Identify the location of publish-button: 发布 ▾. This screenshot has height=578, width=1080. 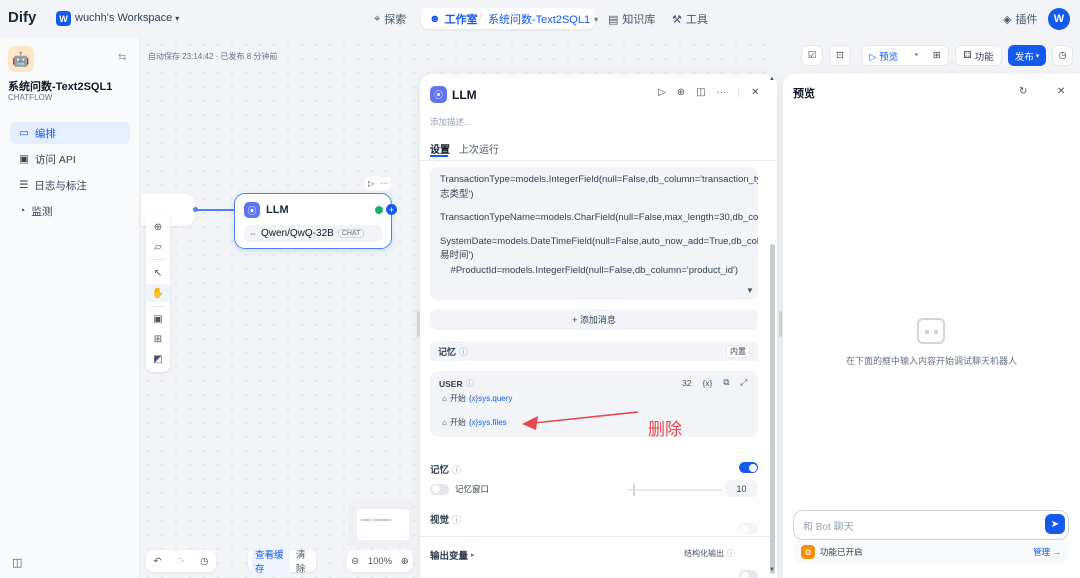
(1027, 55).